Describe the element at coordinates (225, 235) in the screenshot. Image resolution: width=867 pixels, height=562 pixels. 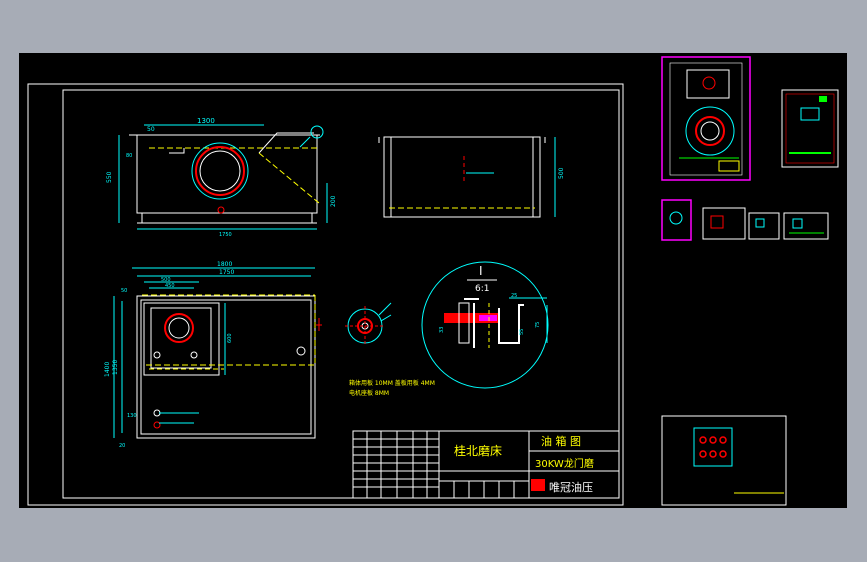
I see `dim-top-bottom: 1750` at that location.